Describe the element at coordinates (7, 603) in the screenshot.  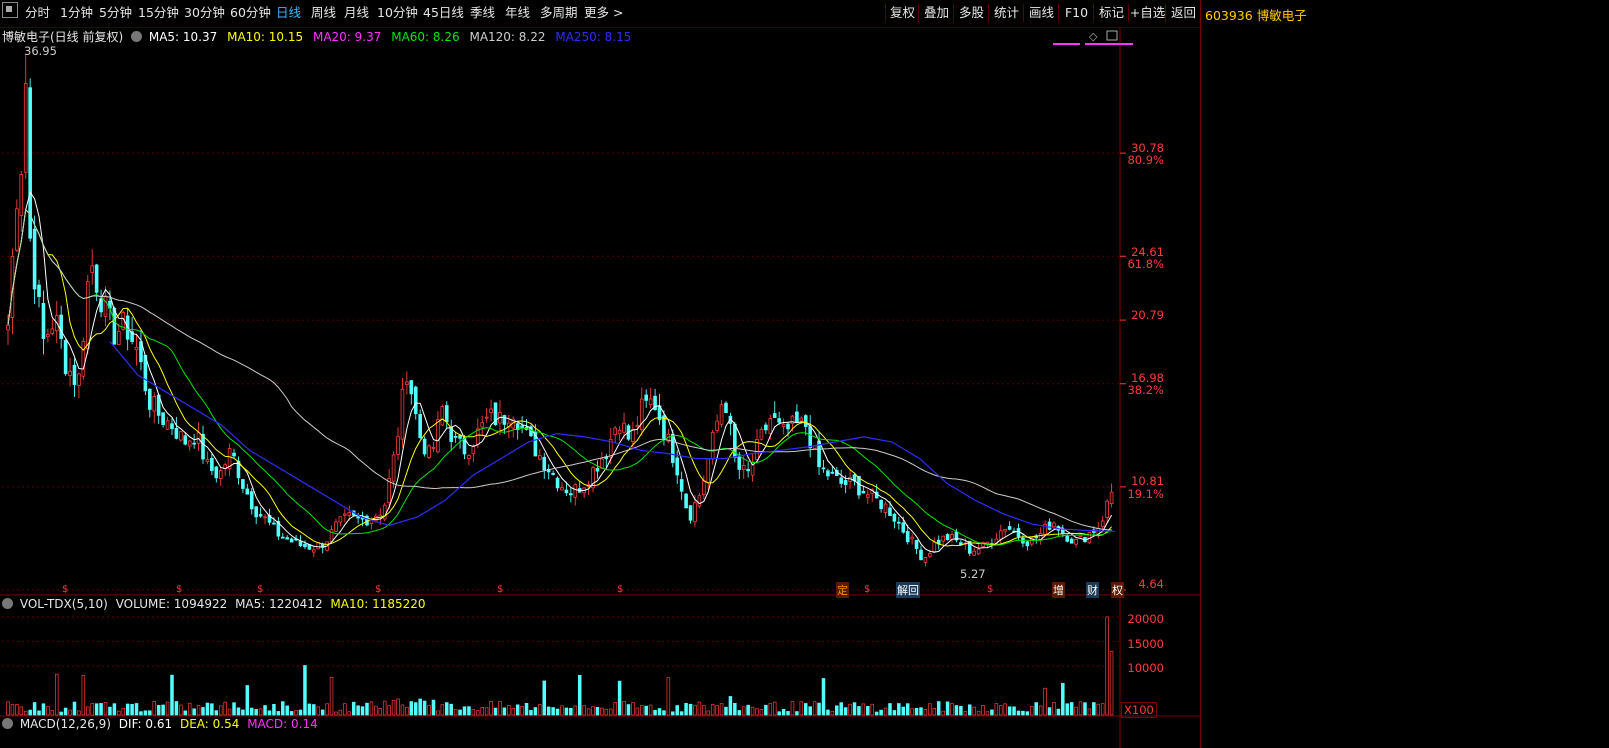
I see `volume-settings-icon` at that location.